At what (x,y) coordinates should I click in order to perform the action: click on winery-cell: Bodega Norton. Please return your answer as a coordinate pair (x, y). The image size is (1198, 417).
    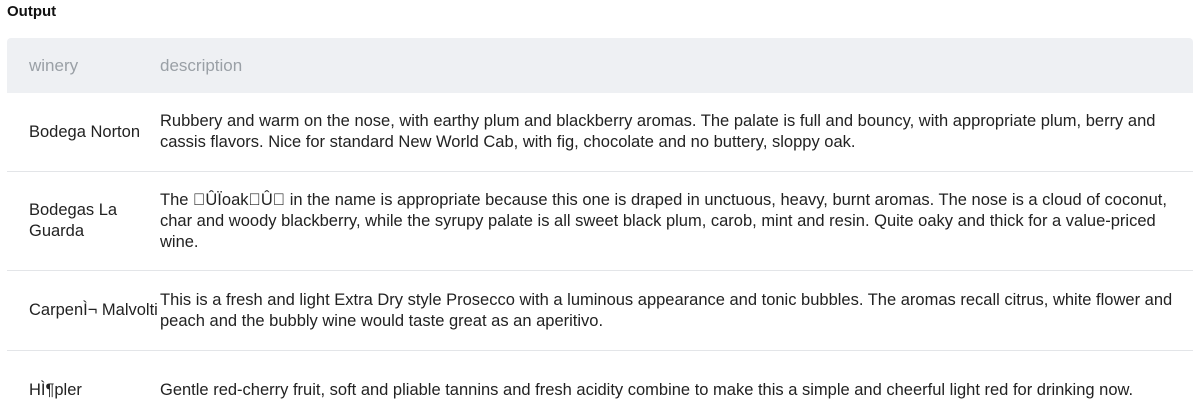
    Looking at the image, I should click on (84, 131).